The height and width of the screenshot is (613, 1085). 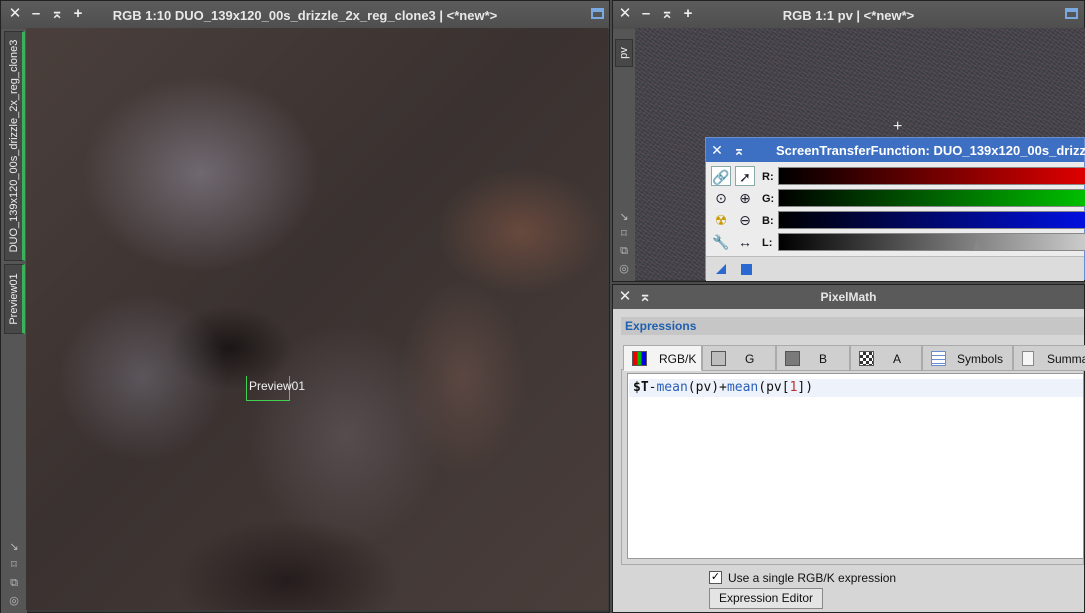 I want to click on vtab-main-view-label: DUO_139x120_00s_drizzle_2x_reg_clone3, so click(x=13, y=146).